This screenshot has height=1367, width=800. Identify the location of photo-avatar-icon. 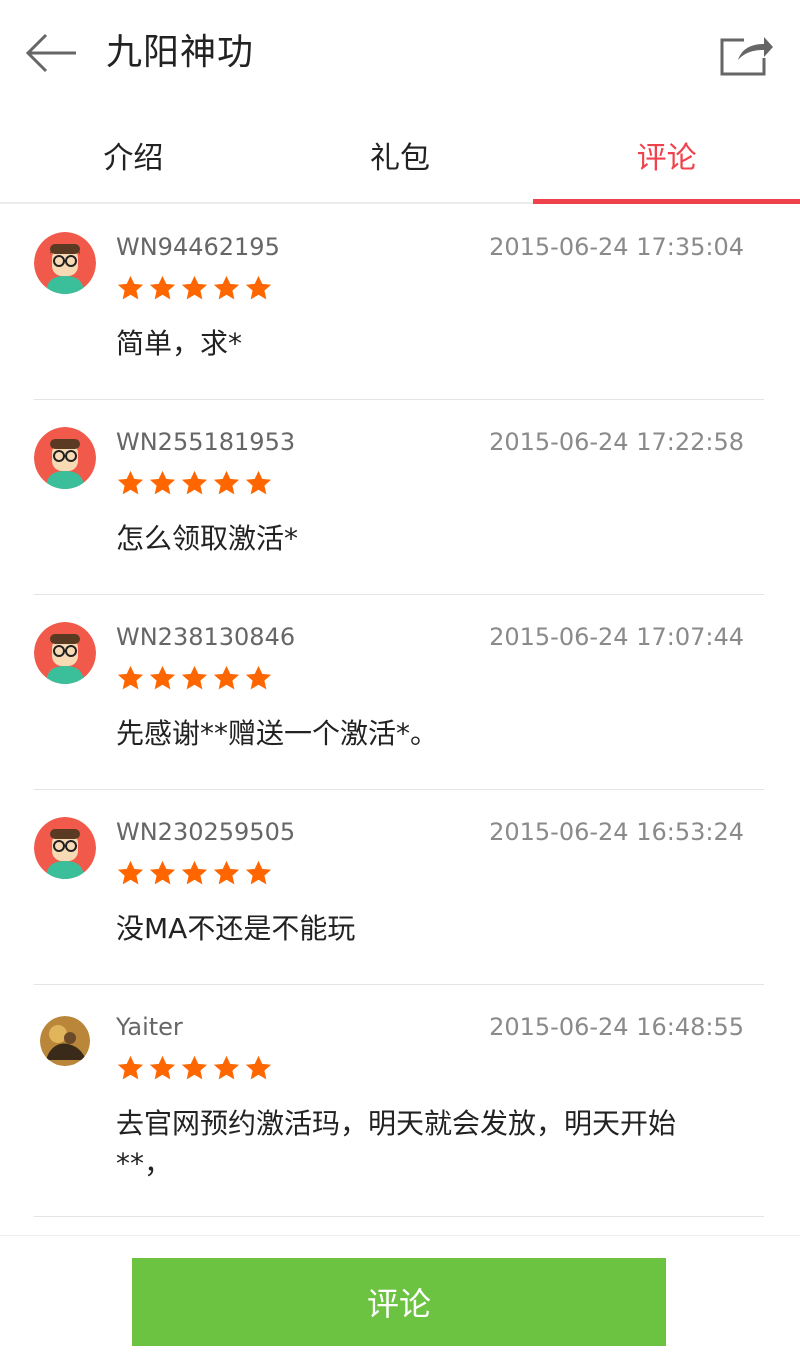
(65, 1041).